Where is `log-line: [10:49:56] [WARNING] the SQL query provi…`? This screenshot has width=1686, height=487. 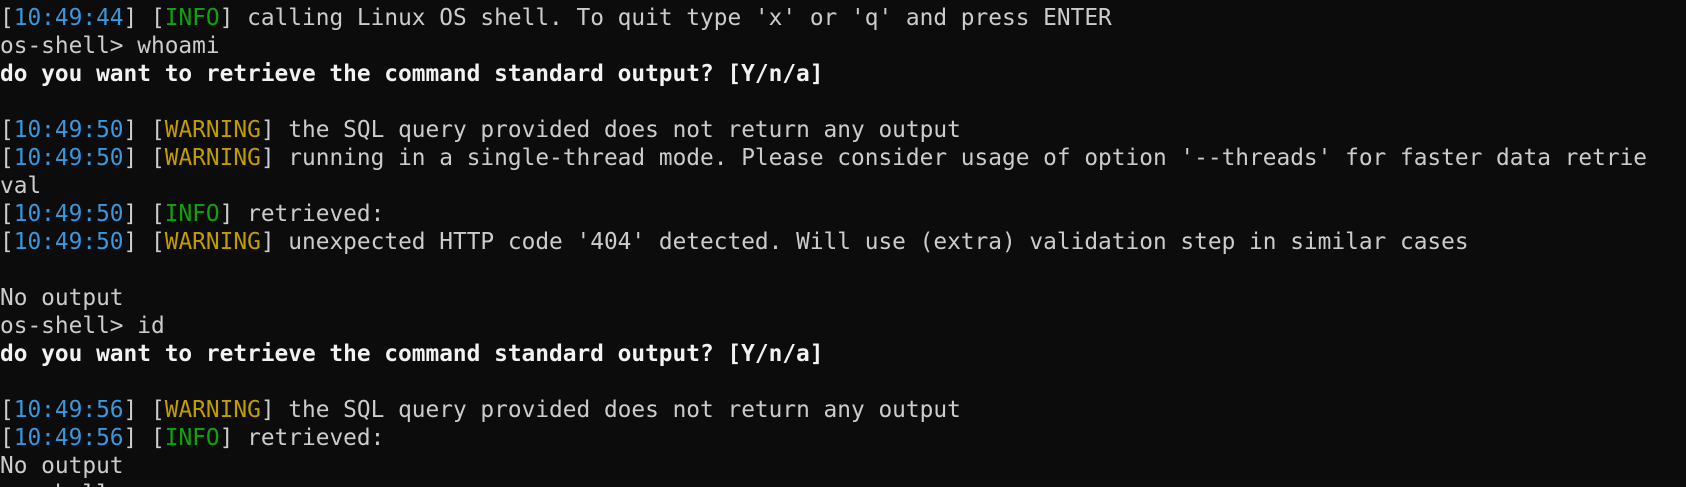
log-line: [10:49:56] [WARNING] the SQL query provi… is located at coordinates (480, 410).